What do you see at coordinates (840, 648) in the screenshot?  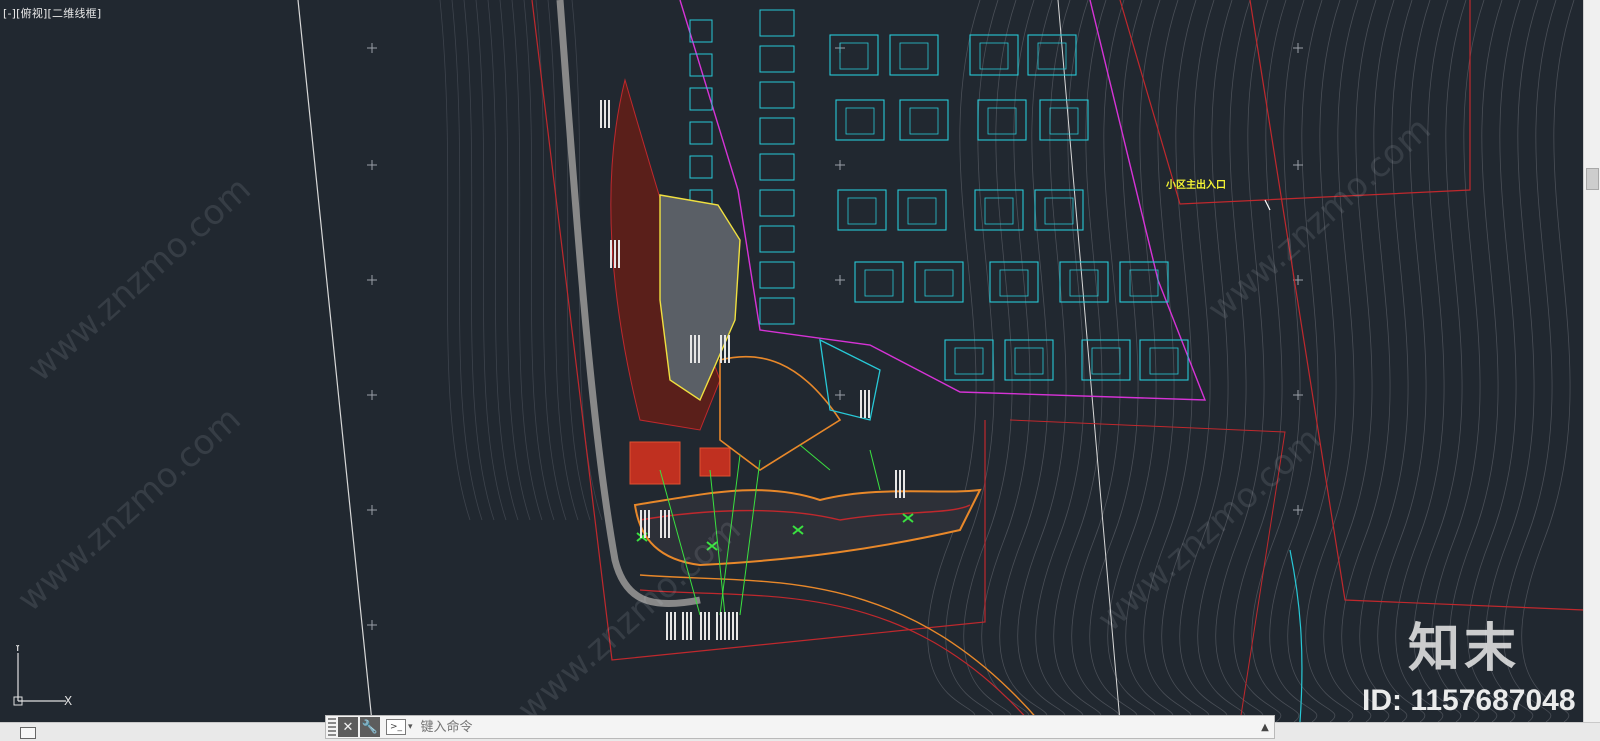 I see `road-edge` at bounding box center [840, 648].